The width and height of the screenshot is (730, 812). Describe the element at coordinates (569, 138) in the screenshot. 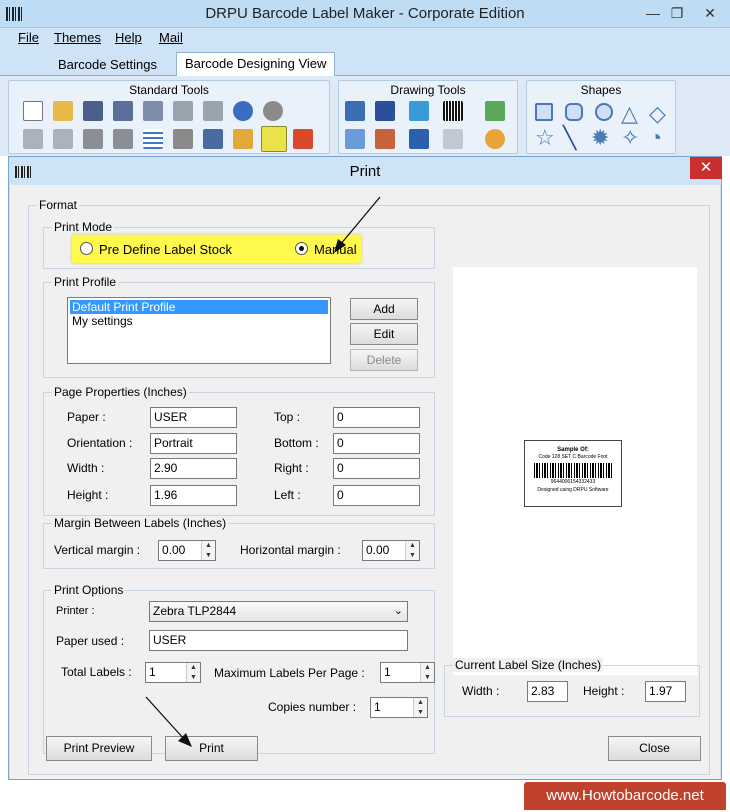

I see `line-icon: ╲` at that location.